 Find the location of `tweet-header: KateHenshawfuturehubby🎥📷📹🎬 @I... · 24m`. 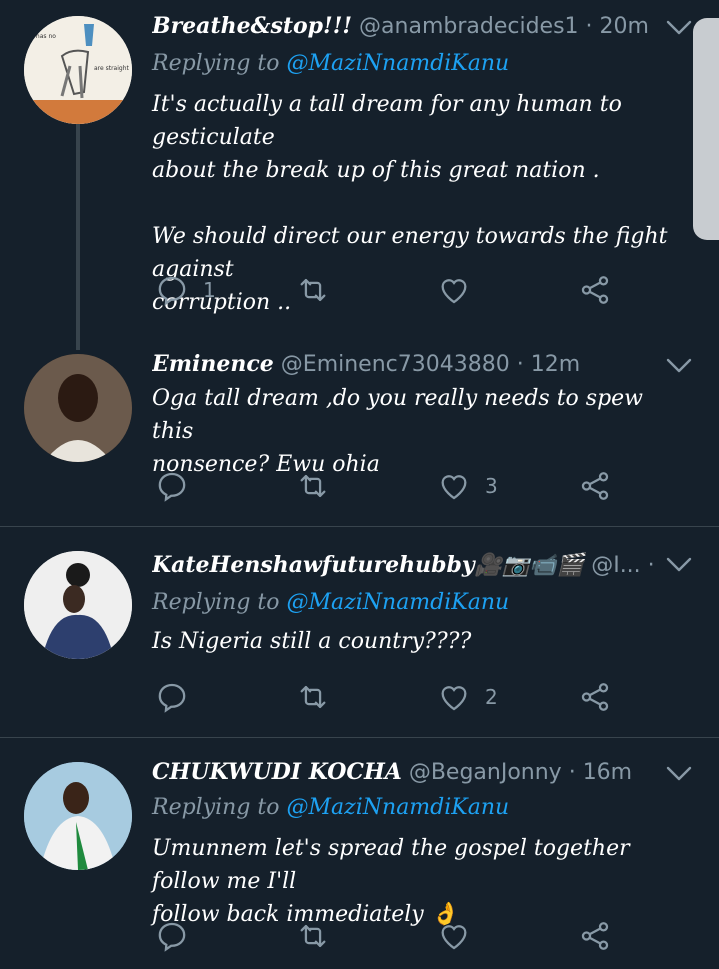

tweet-header: KateHenshawfuturehubby🎥📷📹🎬 @I... · 24m is located at coordinates (405, 565).